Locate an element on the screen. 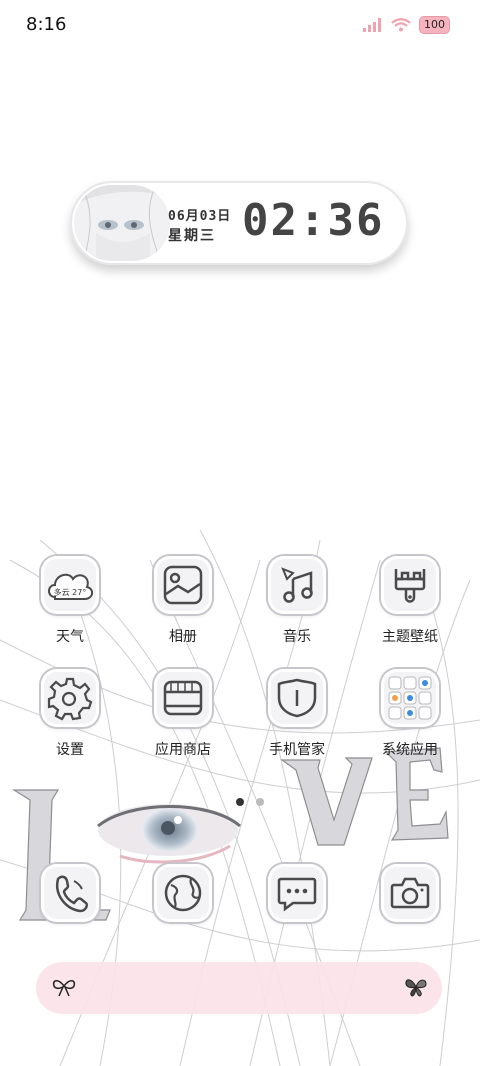  app-theme: 主题壁纸 is located at coordinates (410, 601).